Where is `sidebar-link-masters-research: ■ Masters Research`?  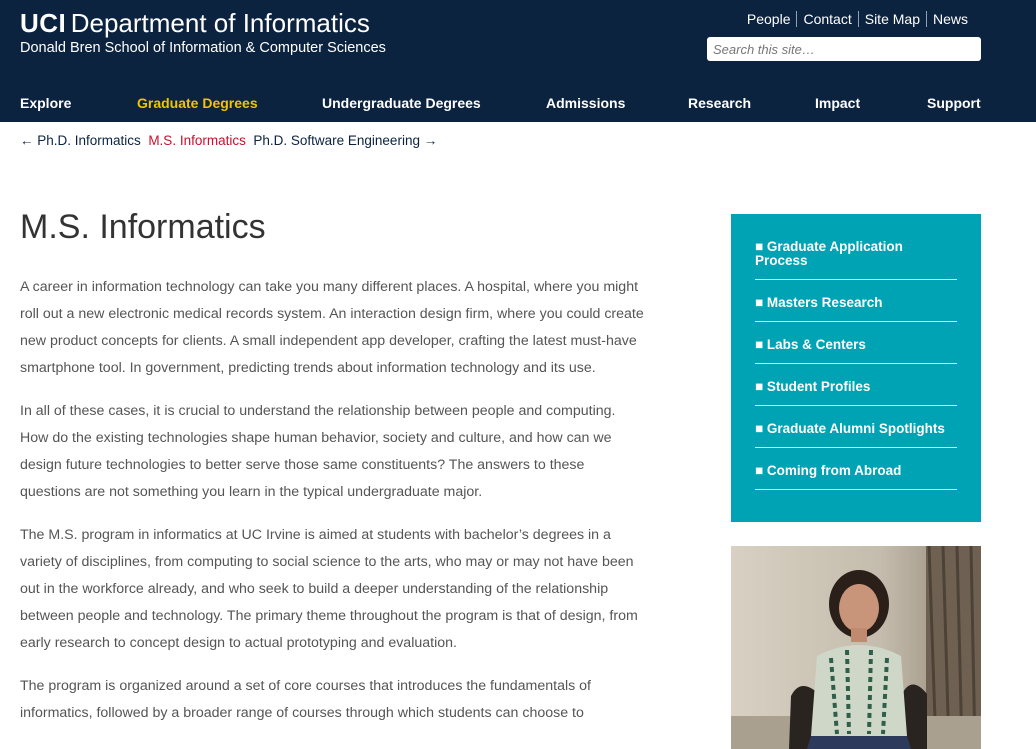 sidebar-link-masters-research: ■ Masters Research is located at coordinates (818, 302).